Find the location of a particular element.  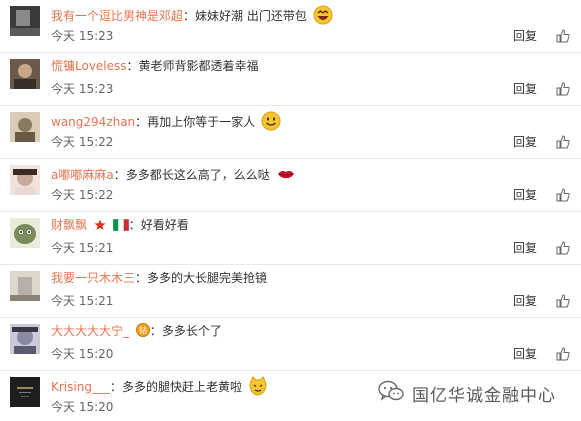

member-badge-icon: 钻 is located at coordinates (142, 332).